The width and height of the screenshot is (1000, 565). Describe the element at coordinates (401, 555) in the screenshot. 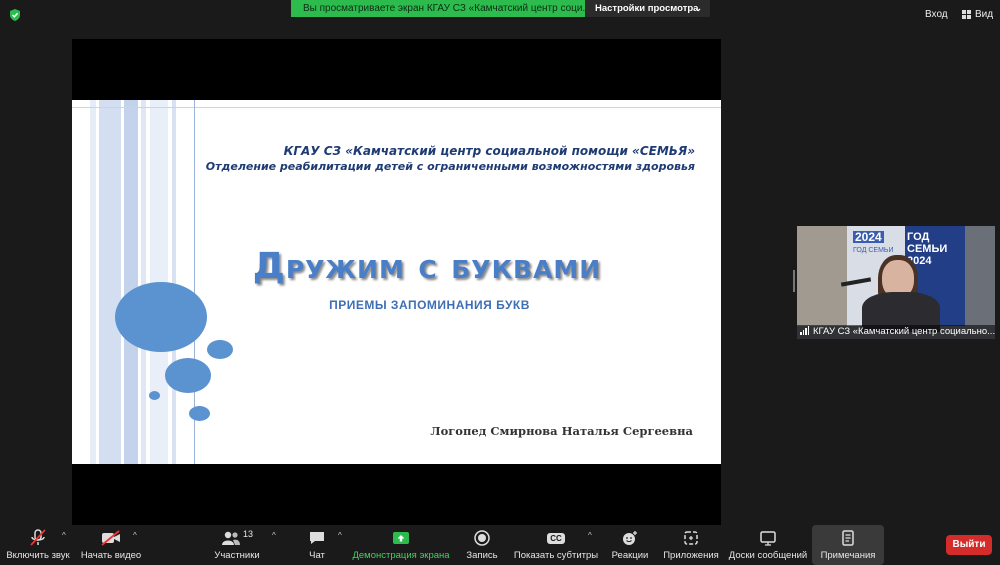

I see `share-screen-label: Демонстрация экрана` at that location.